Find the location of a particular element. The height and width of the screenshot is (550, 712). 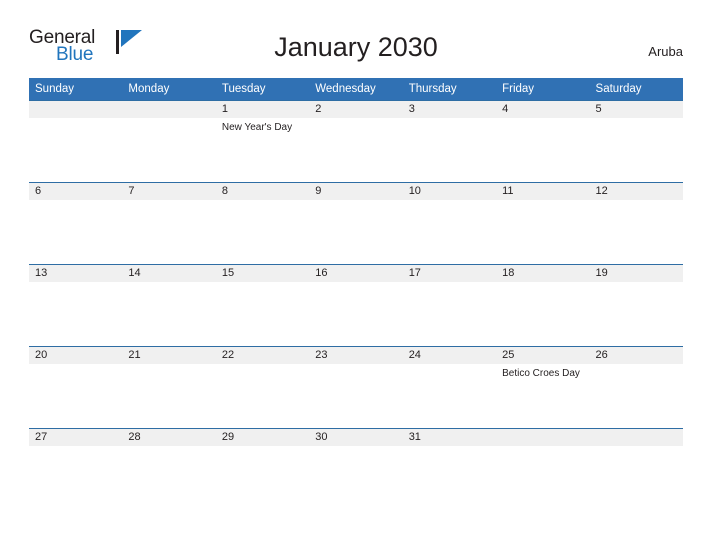

calendar-week-row: 6 7 8 9 10 11 12 is located at coordinates (356, 223).